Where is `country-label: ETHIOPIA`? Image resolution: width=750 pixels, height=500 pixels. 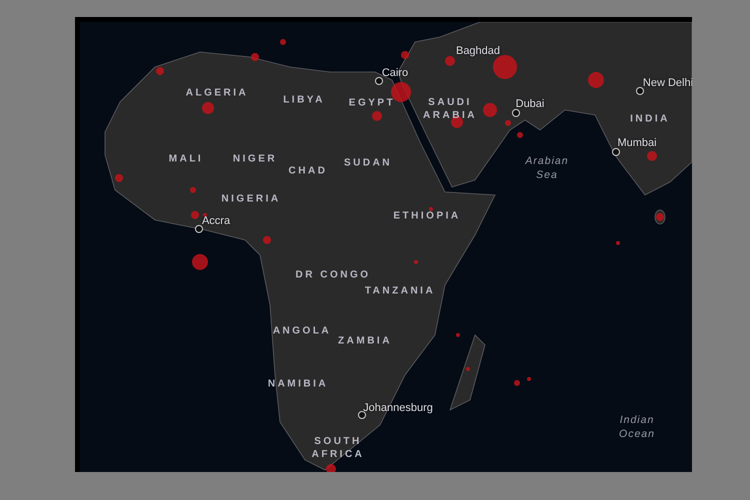 country-label: ETHIOPIA is located at coordinates (427, 216).